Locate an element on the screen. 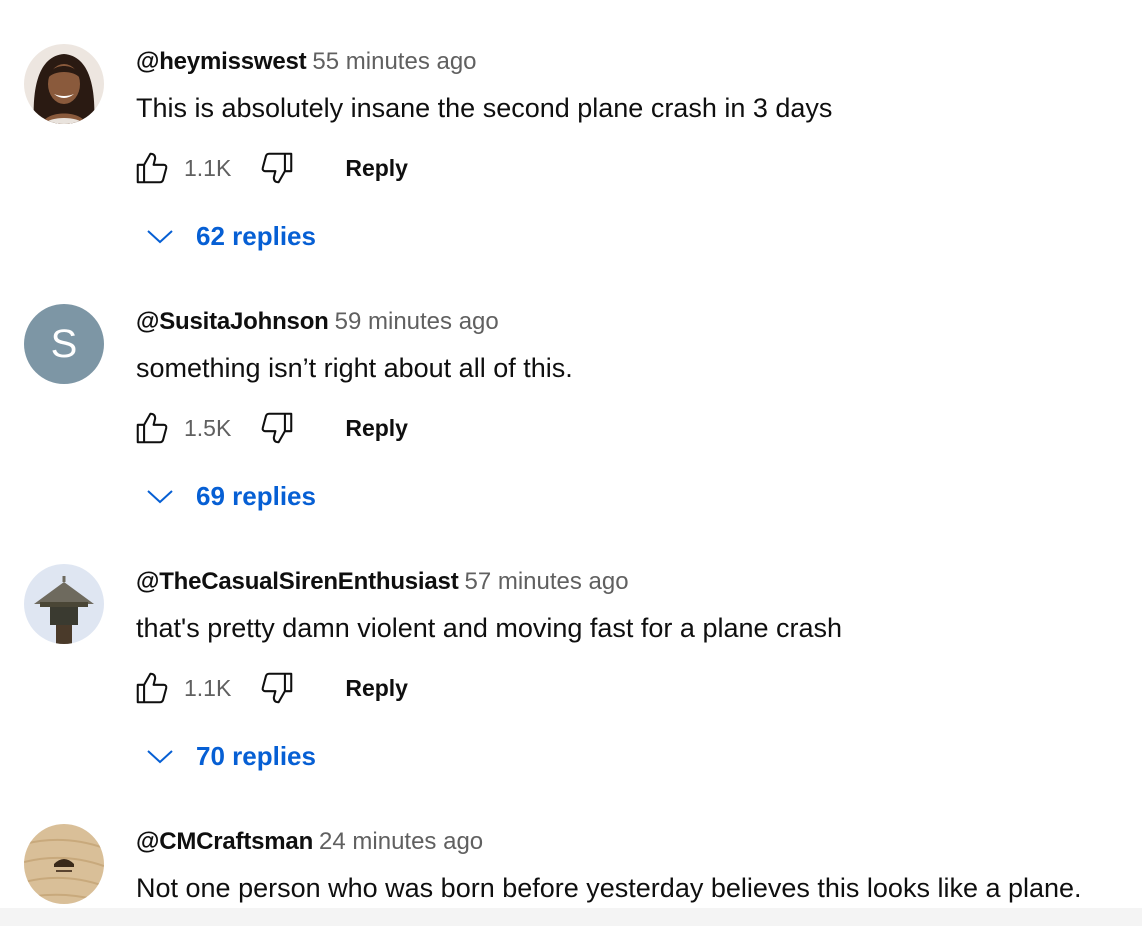  replies-count-label: 69 replies is located at coordinates (256, 496).